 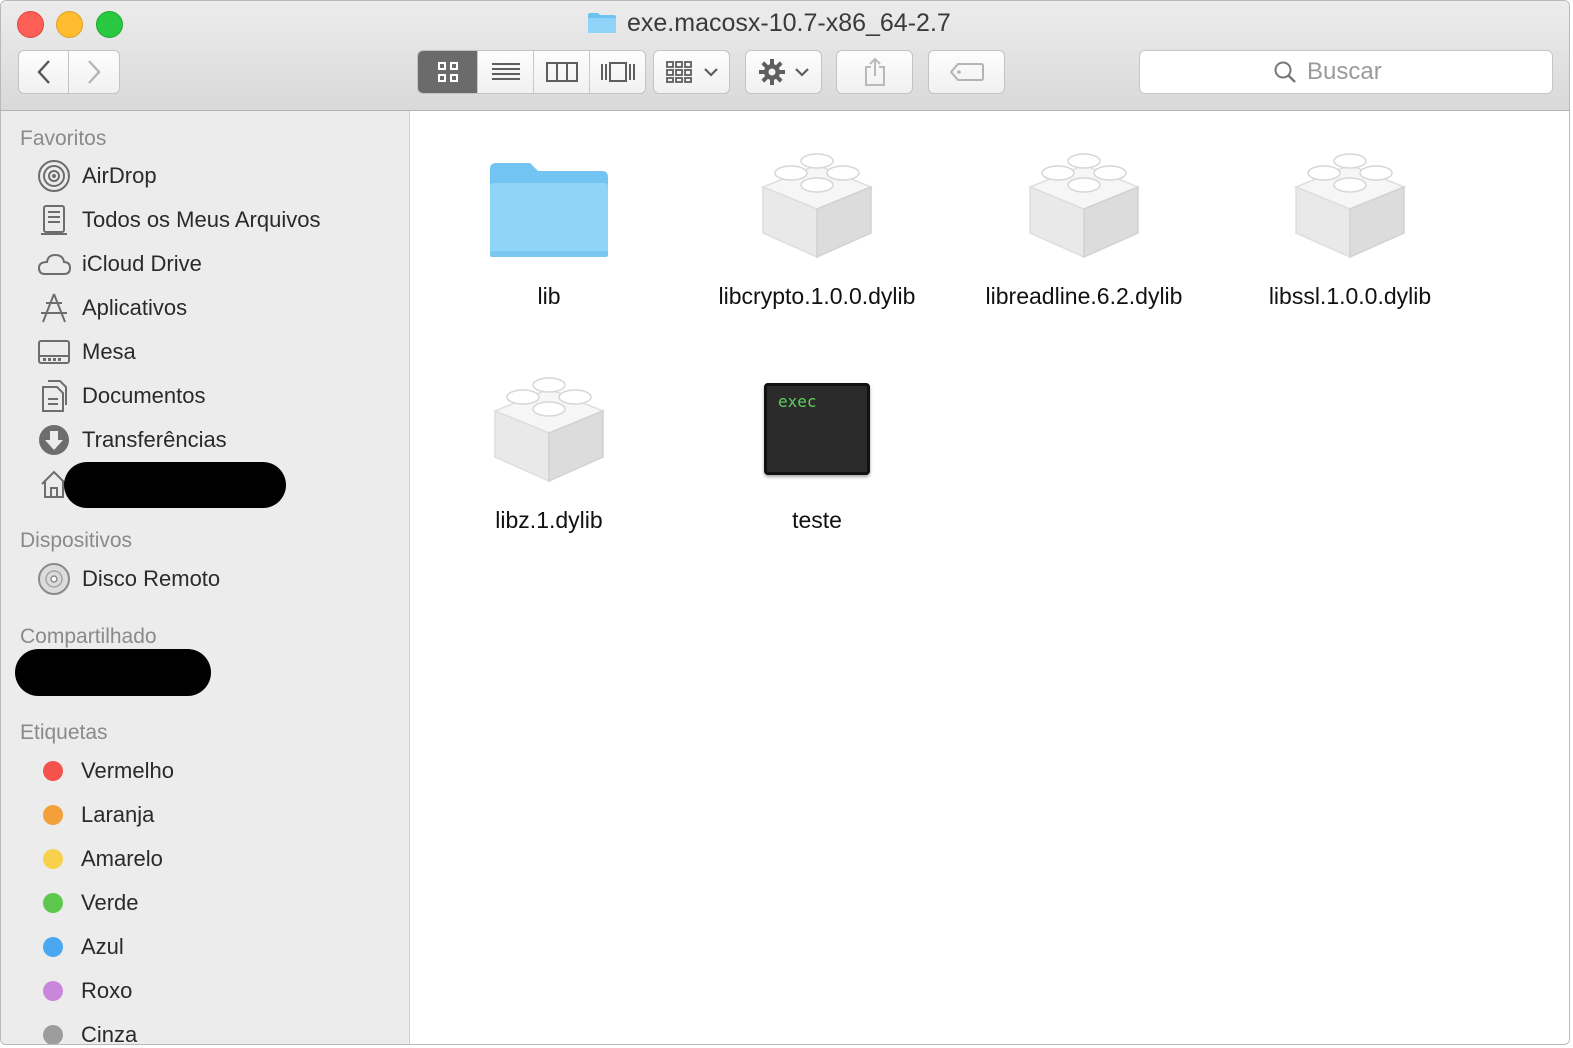 I want to click on sidebar-item-airdrop: AirDrop, so click(x=205, y=176).